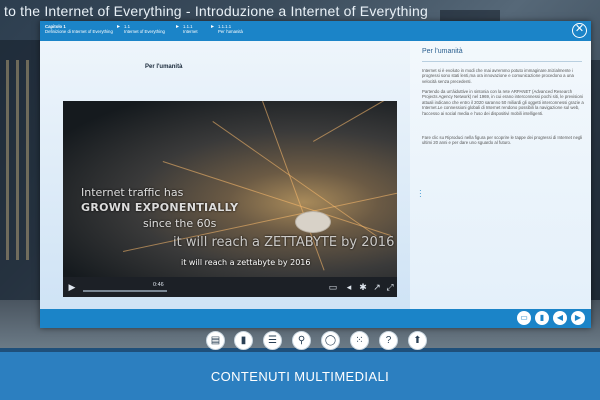 This screenshot has width=600, height=400. I want to click on play-icon: ▶, so click(72, 287).